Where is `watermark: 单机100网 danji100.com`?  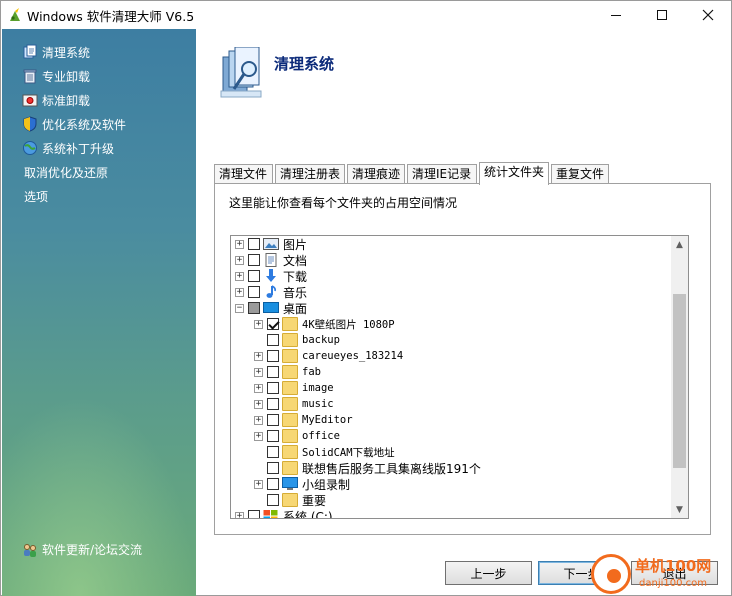 watermark: 单机100网 danji100.com is located at coordinates (660, 574).